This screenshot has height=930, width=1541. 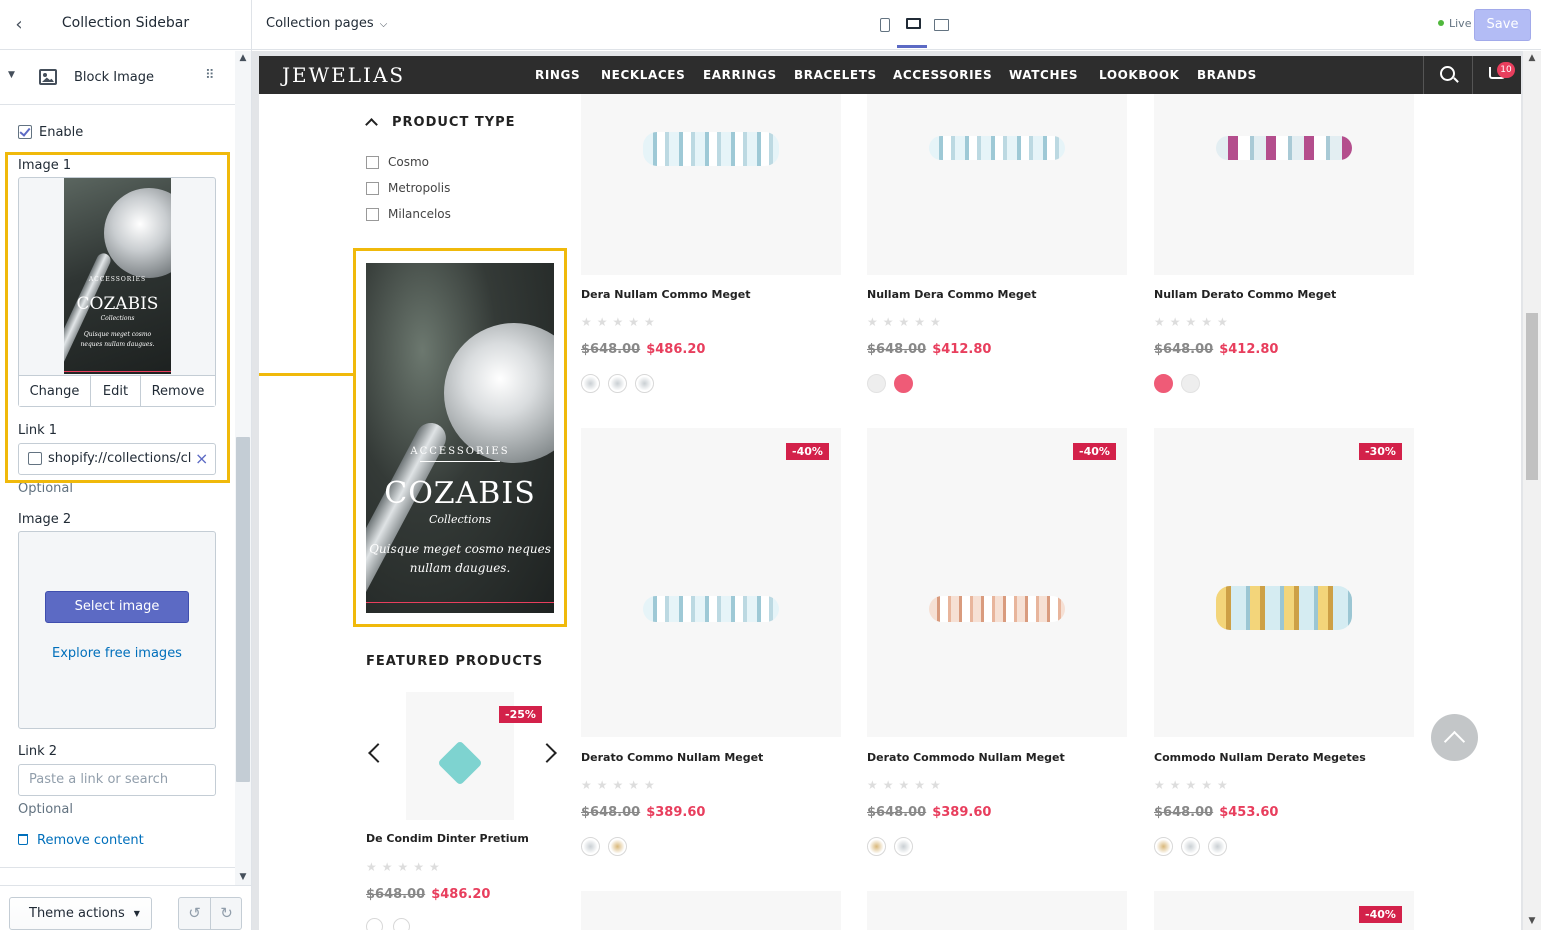 What do you see at coordinates (740, 75) in the screenshot?
I see `menu-earrings: EARRINGS` at bounding box center [740, 75].